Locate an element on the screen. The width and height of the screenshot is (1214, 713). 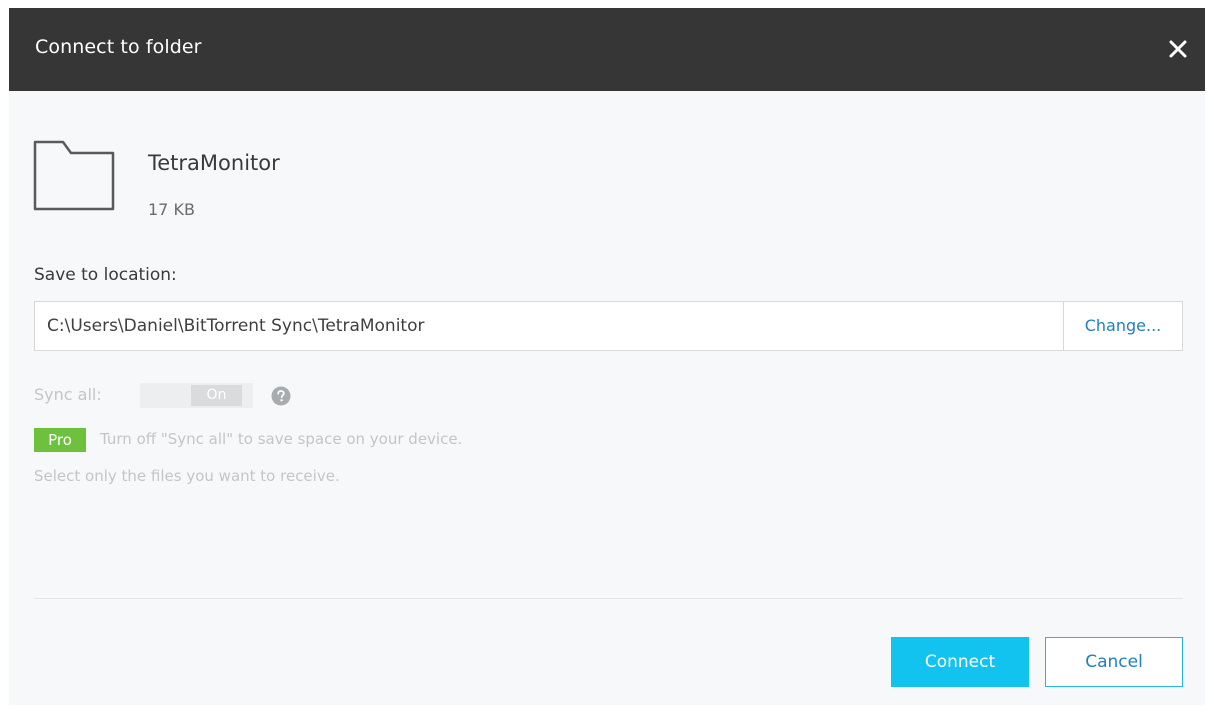
sync-all-toggle: On is located at coordinates (196, 395).